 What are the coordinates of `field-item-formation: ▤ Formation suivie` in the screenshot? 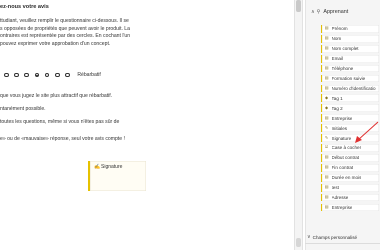 It's located at (350, 78).